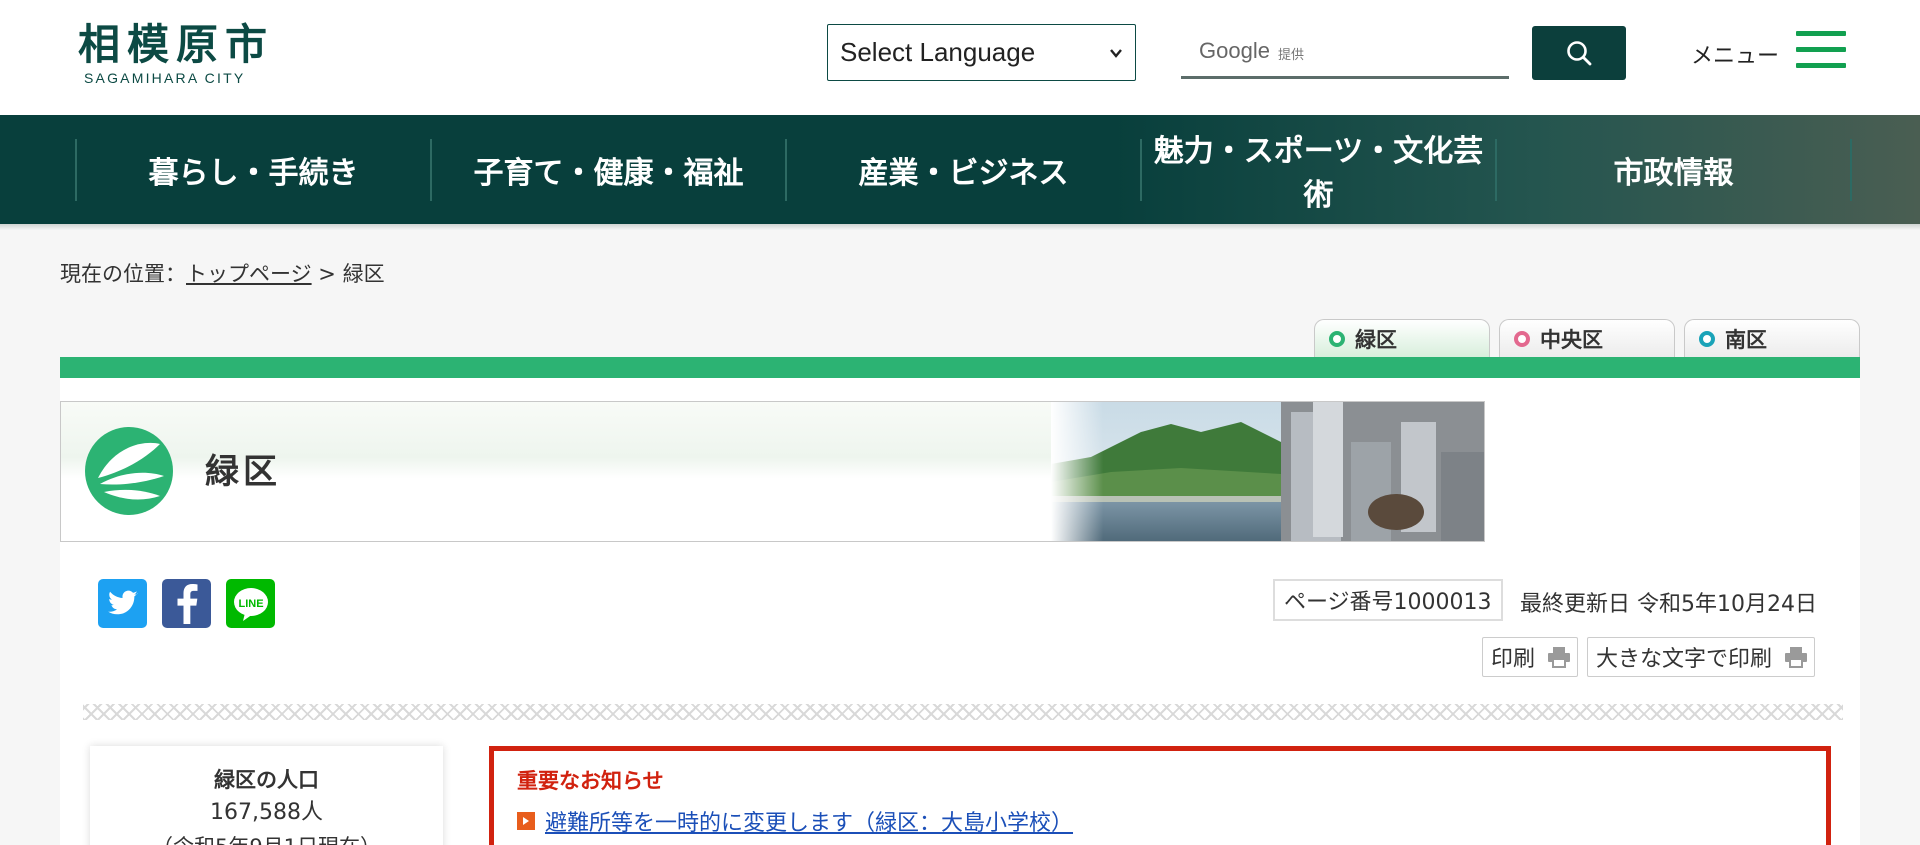 This screenshot has height=845, width=1920. Describe the element at coordinates (1571, 339) in the screenshot. I see `tab-label: 中央区` at that location.